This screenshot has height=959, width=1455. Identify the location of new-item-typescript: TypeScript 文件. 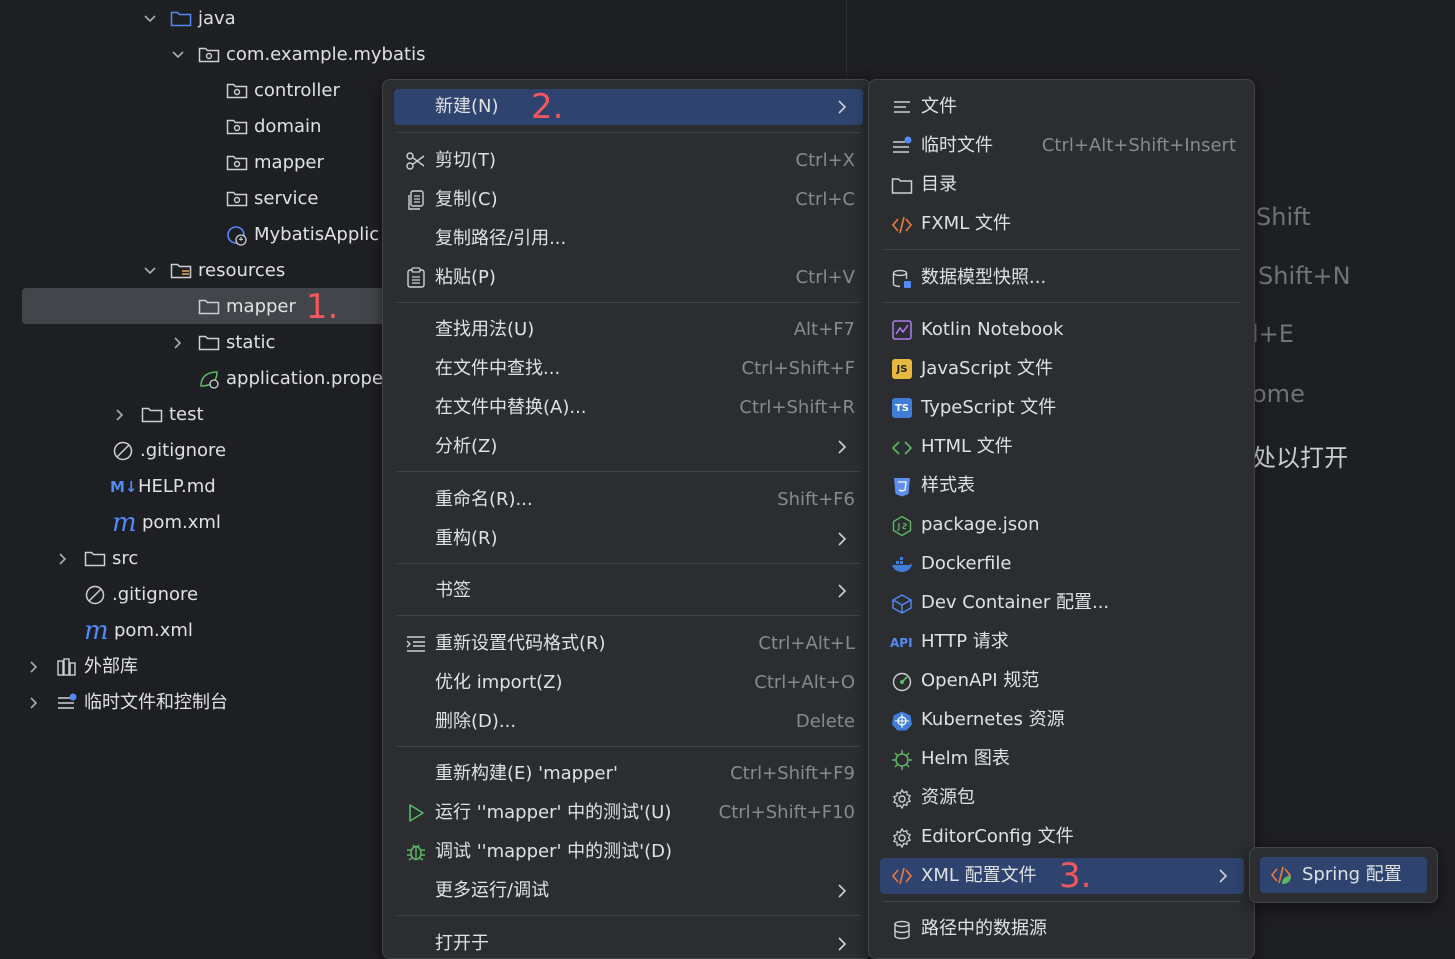
(1081, 408).